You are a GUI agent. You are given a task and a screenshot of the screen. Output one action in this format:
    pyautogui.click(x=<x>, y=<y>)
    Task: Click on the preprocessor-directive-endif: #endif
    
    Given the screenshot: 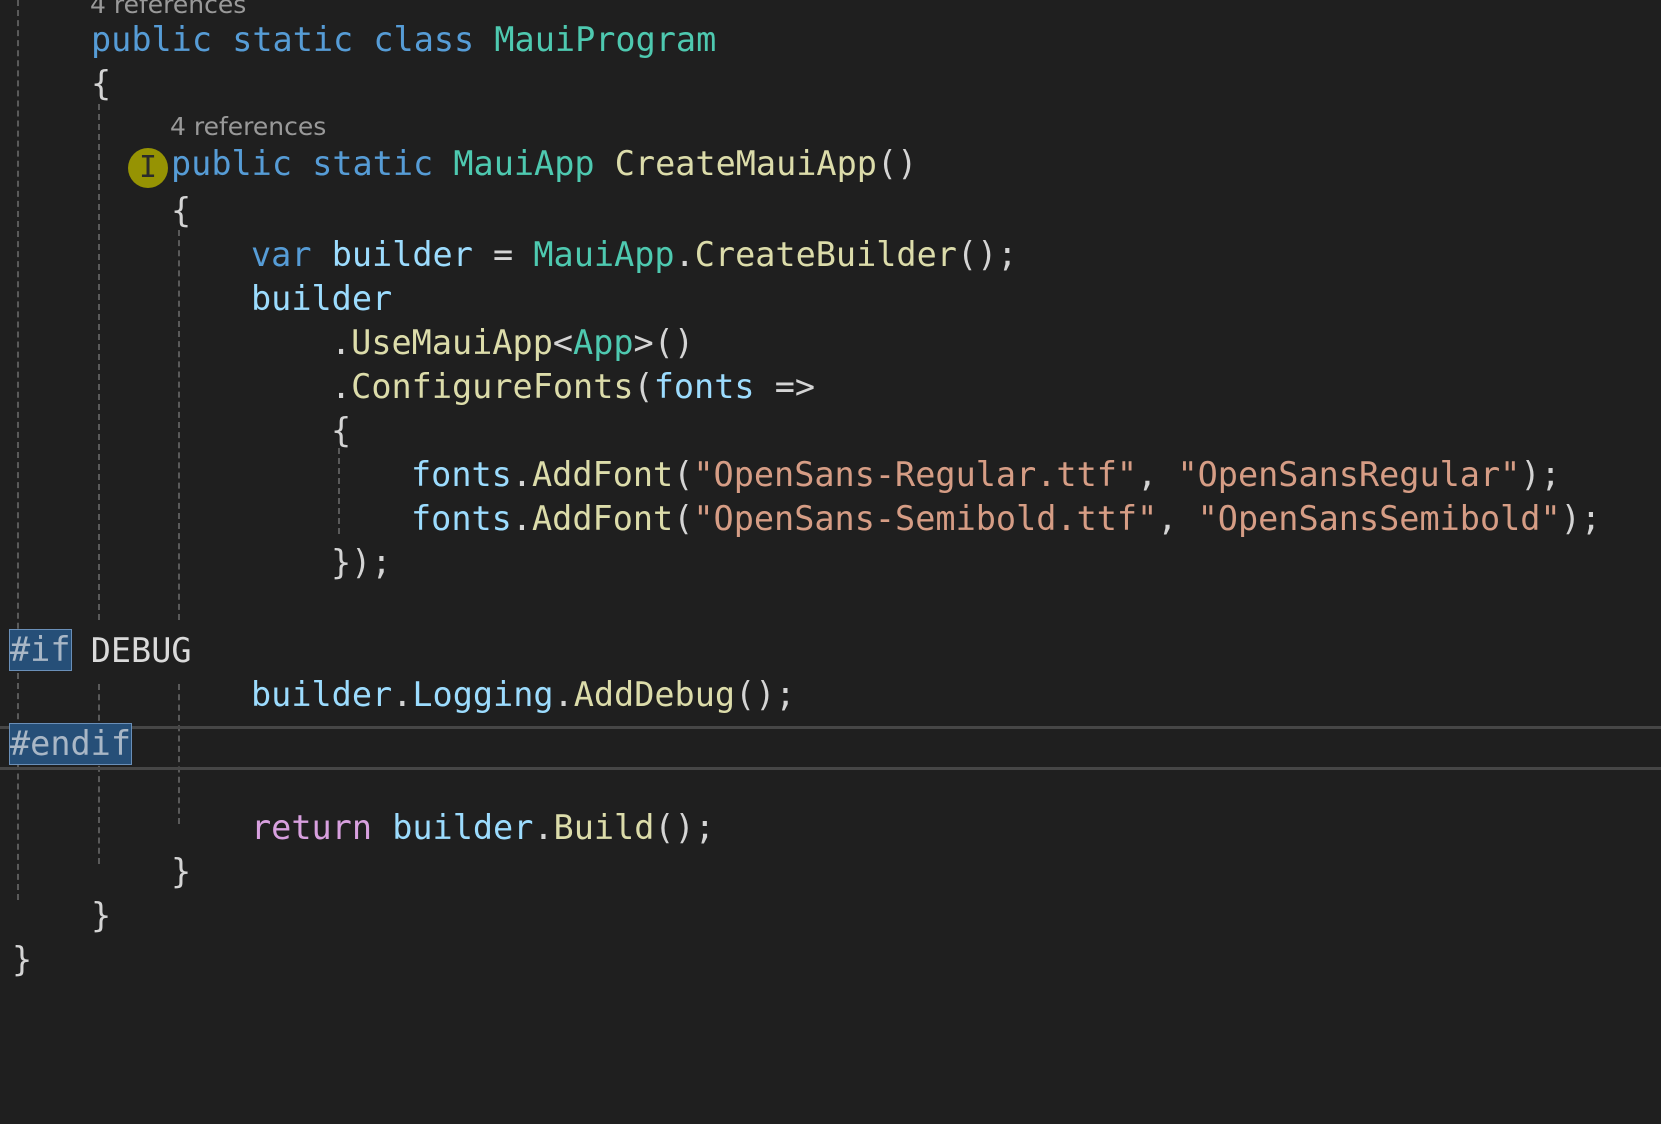 What is the action you would take?
    pyautogui.click(x=70, y=744)
    